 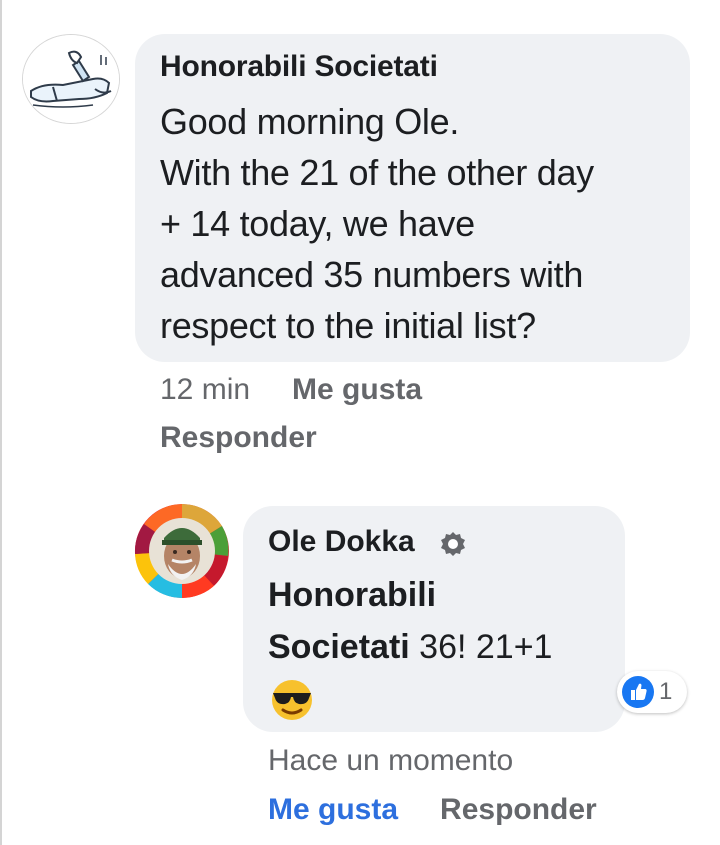 I want to click on drawing-avatar-icon, so click(x=71, y=79).